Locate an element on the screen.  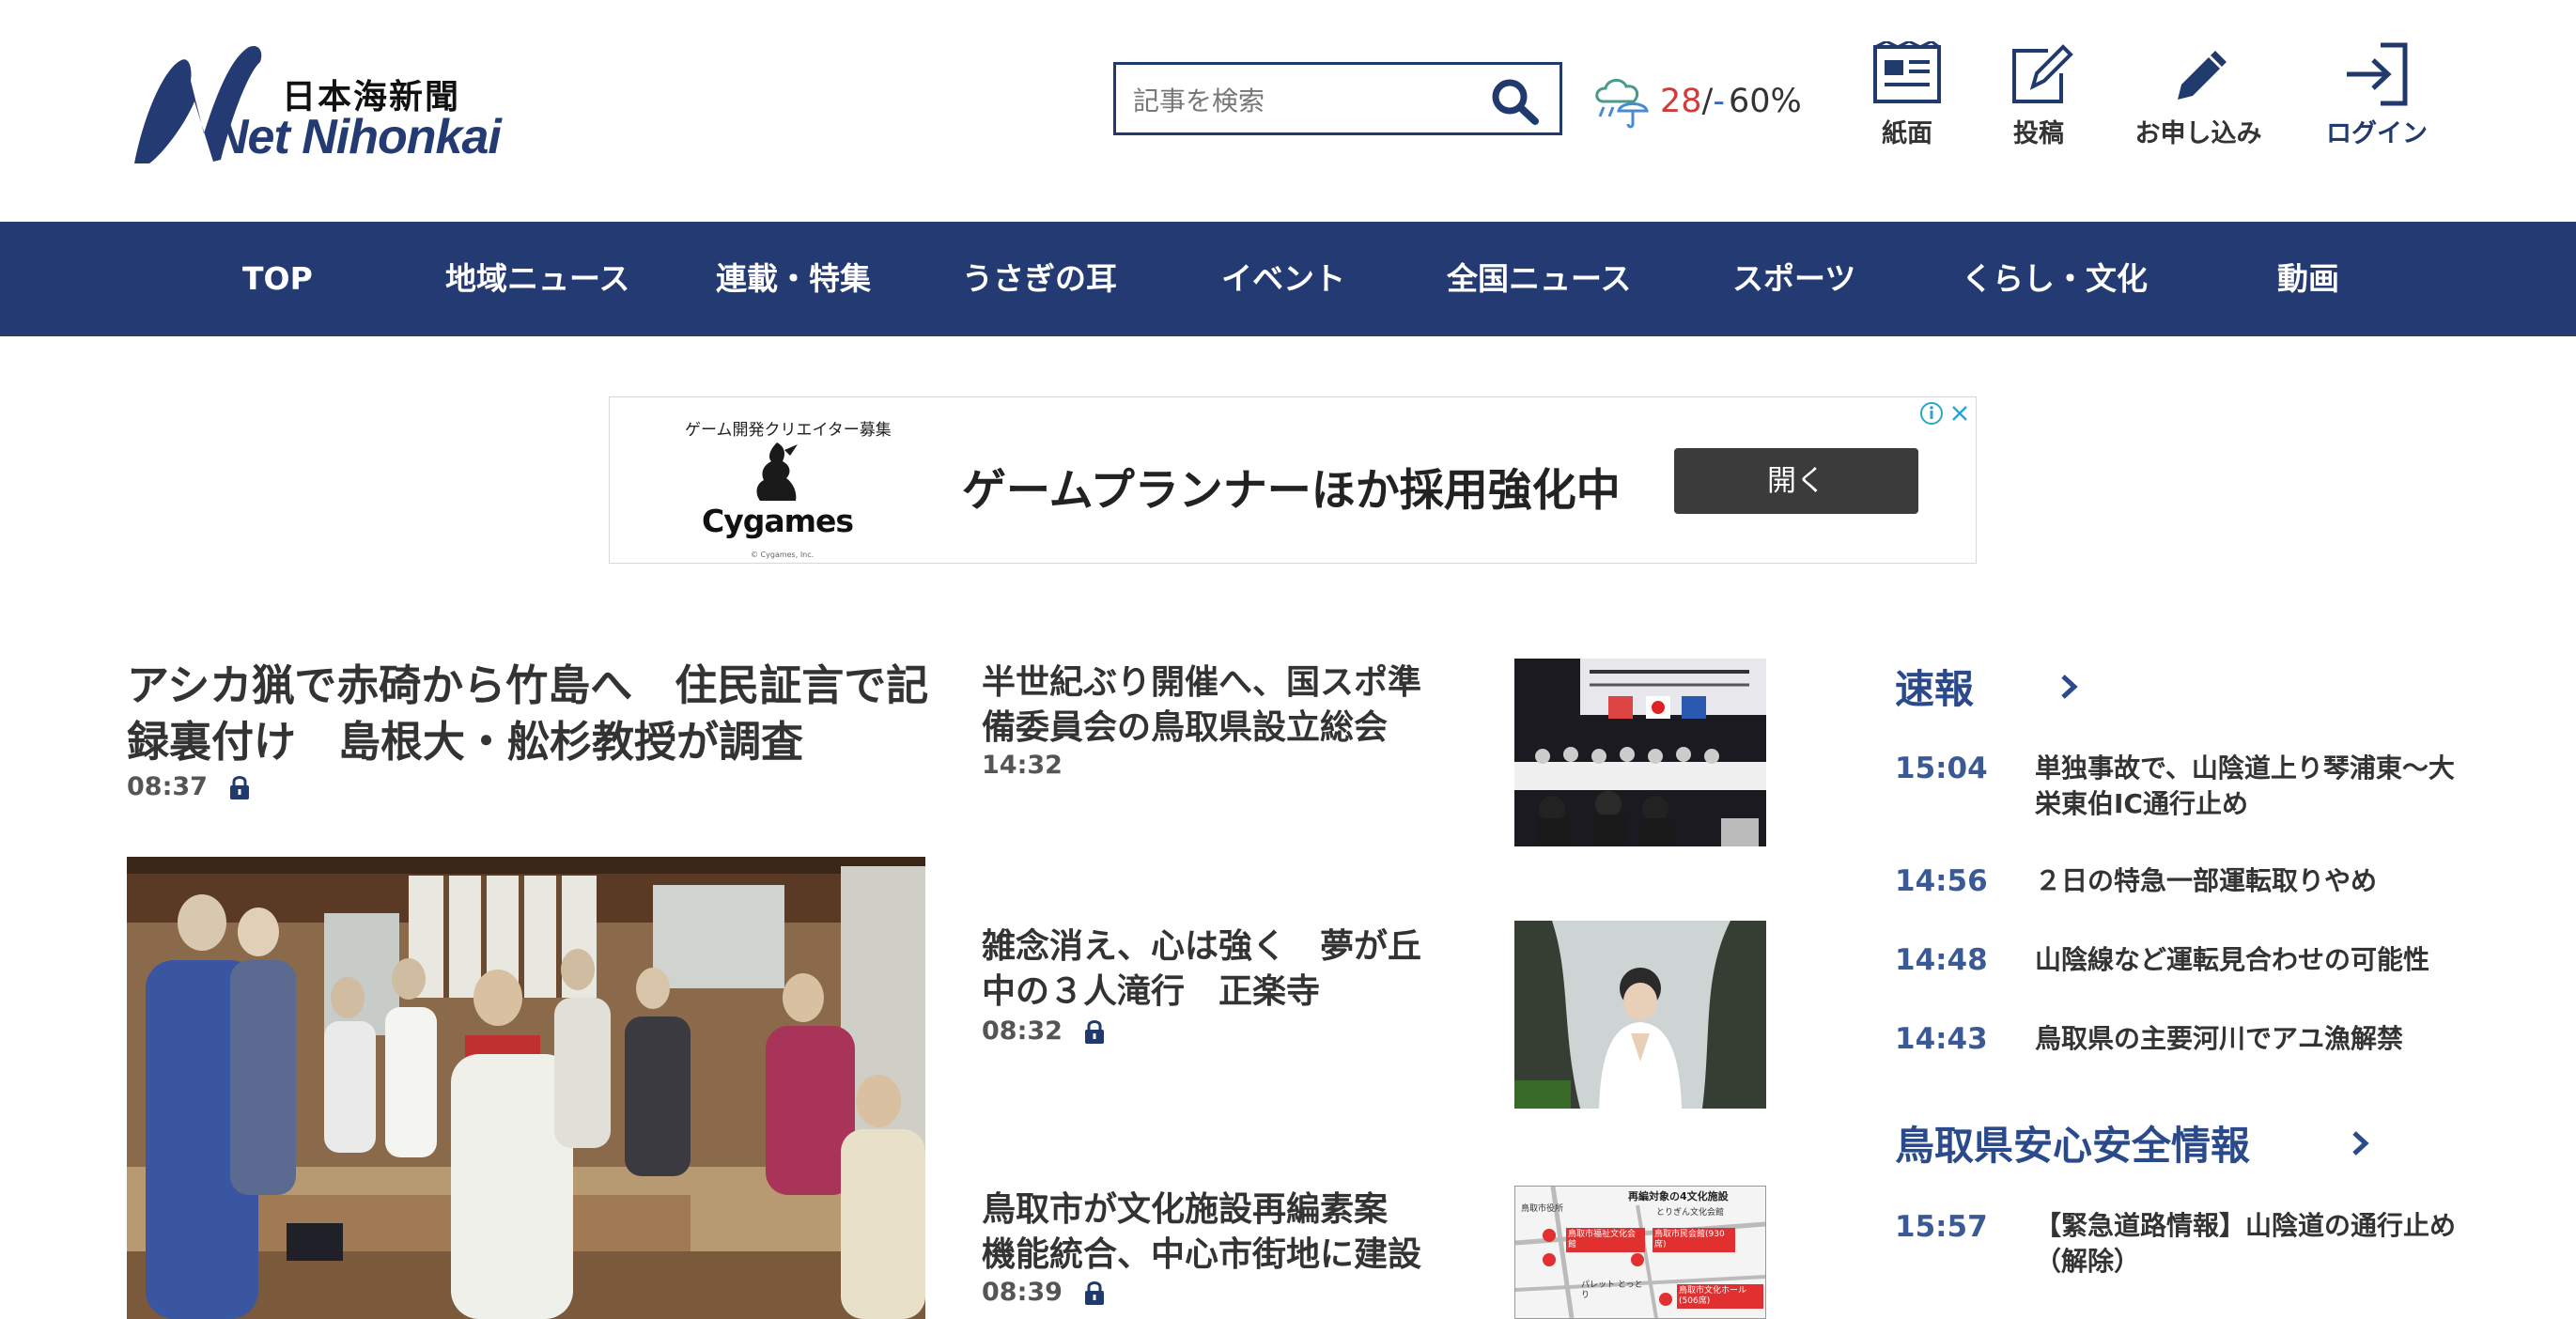
header-link-paper: 紙面 is located at coordinates (1907, 95).